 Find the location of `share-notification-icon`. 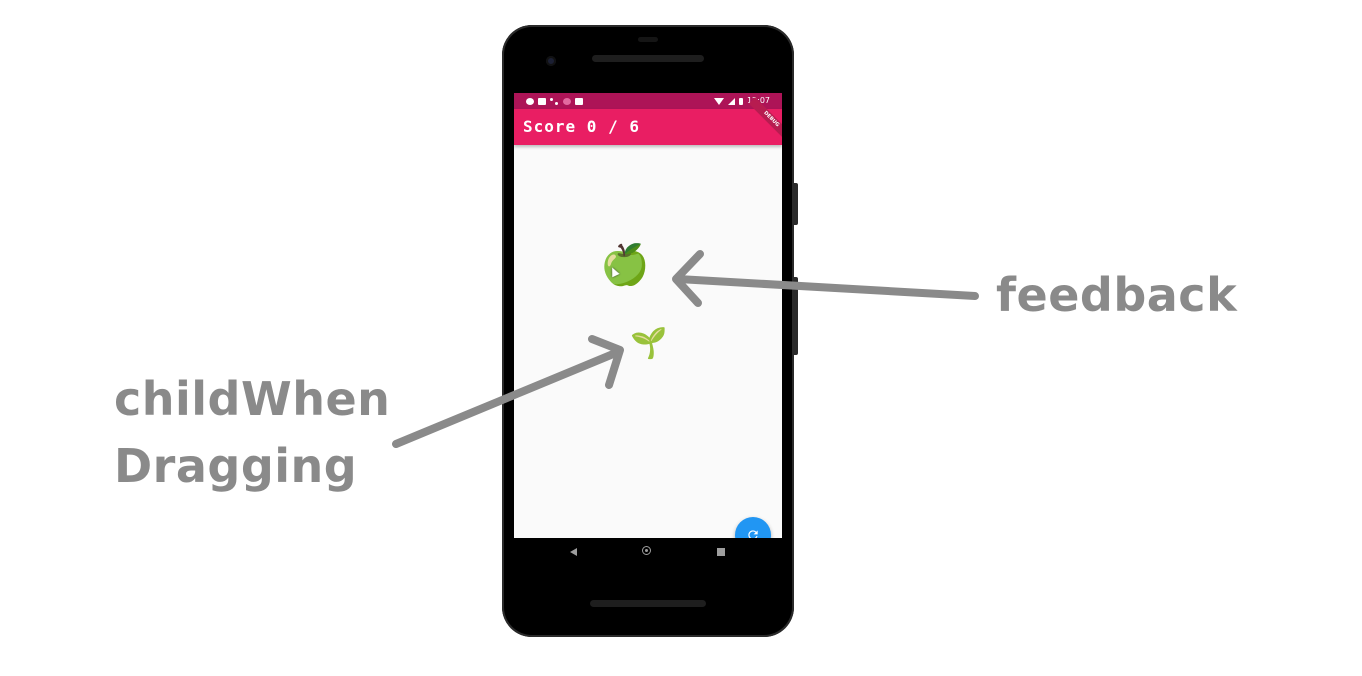

share-notification-icon is located at coordinates (554, 101).